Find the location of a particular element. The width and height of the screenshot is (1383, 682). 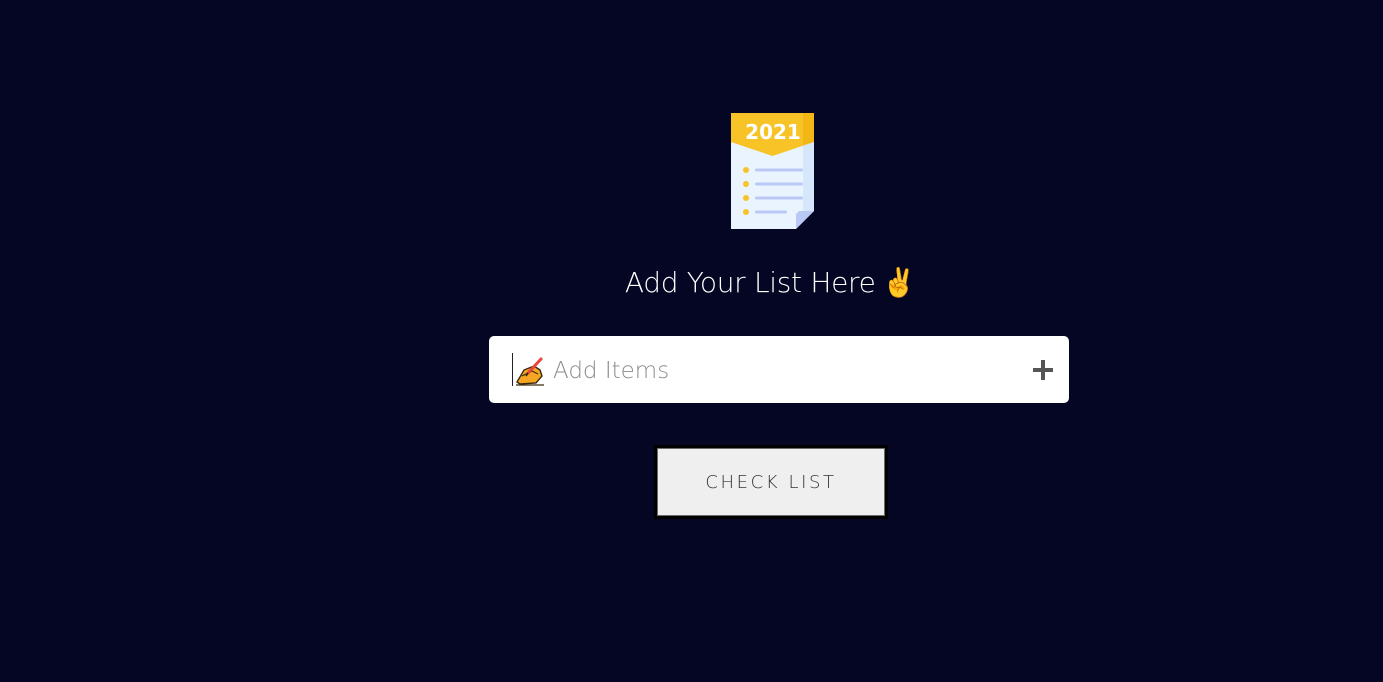

add-item-form is located at coordinates (779, 369).